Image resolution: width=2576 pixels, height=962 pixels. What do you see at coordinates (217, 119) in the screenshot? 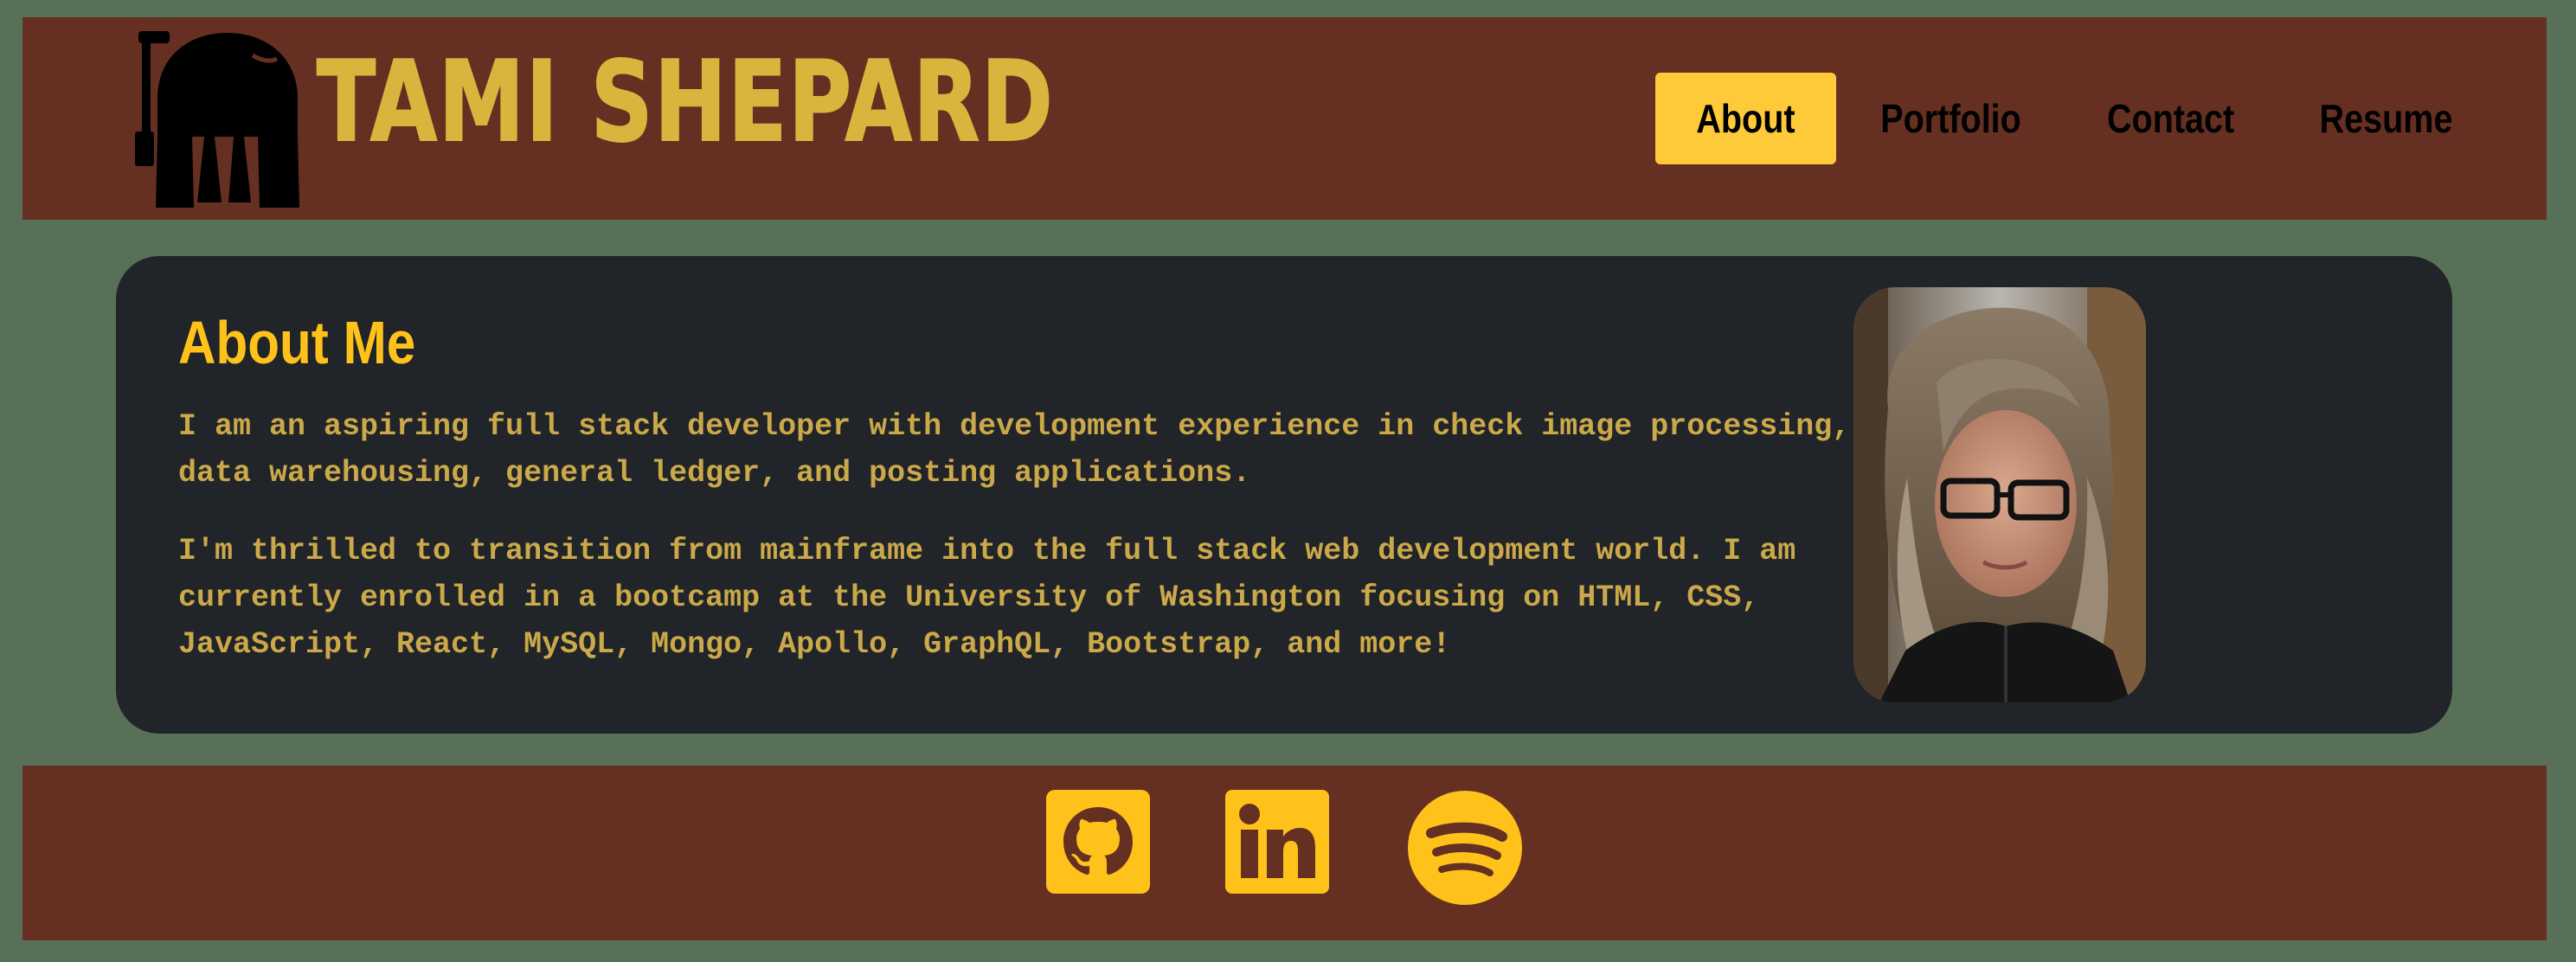
I see `mandalorian-helmet-icon` at bounding box center [217, 119].